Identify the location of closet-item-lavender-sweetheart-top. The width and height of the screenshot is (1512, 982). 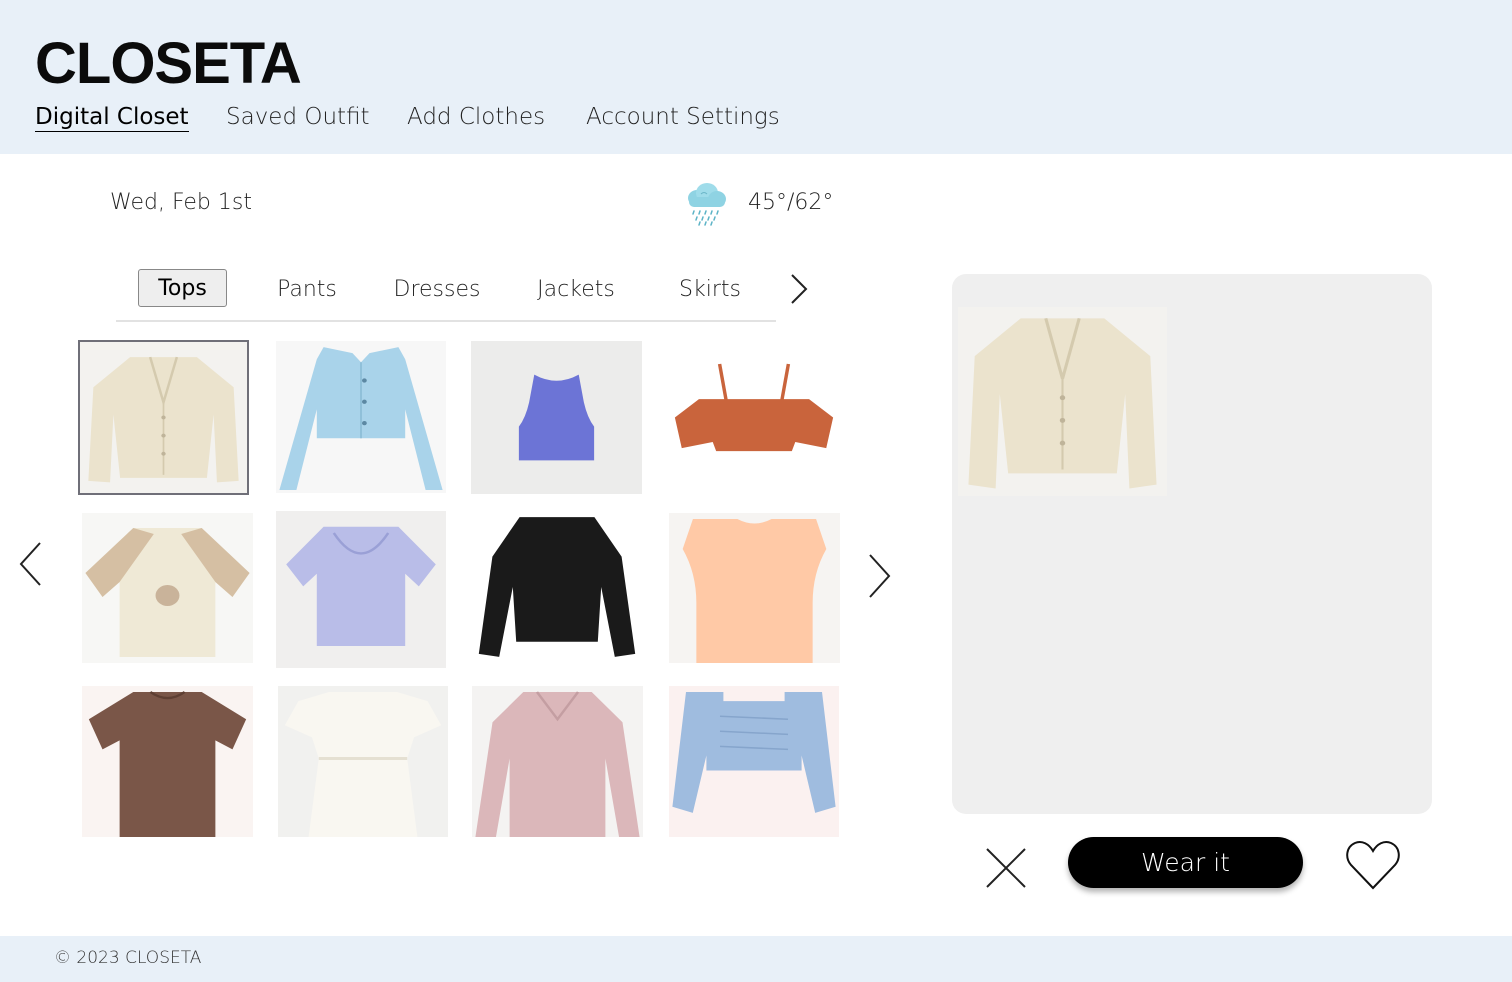
(361, 589).